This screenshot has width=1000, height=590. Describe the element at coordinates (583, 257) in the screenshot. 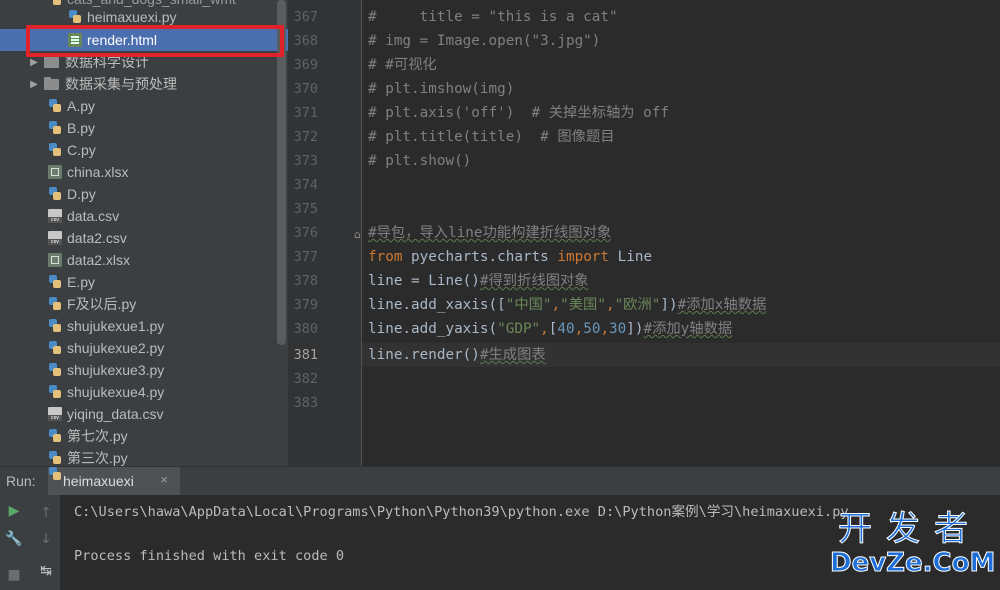

I see `keyword-import: import` at that location.